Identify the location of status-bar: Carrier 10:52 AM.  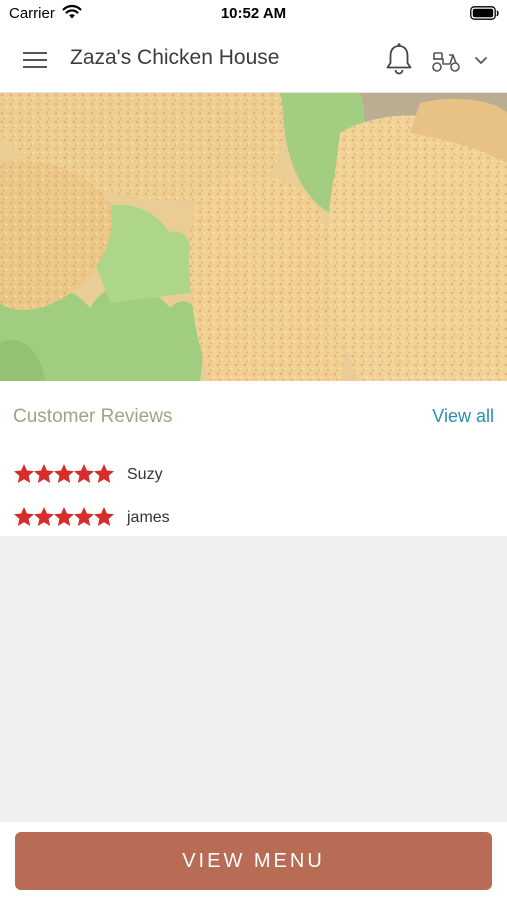
(253, 14).